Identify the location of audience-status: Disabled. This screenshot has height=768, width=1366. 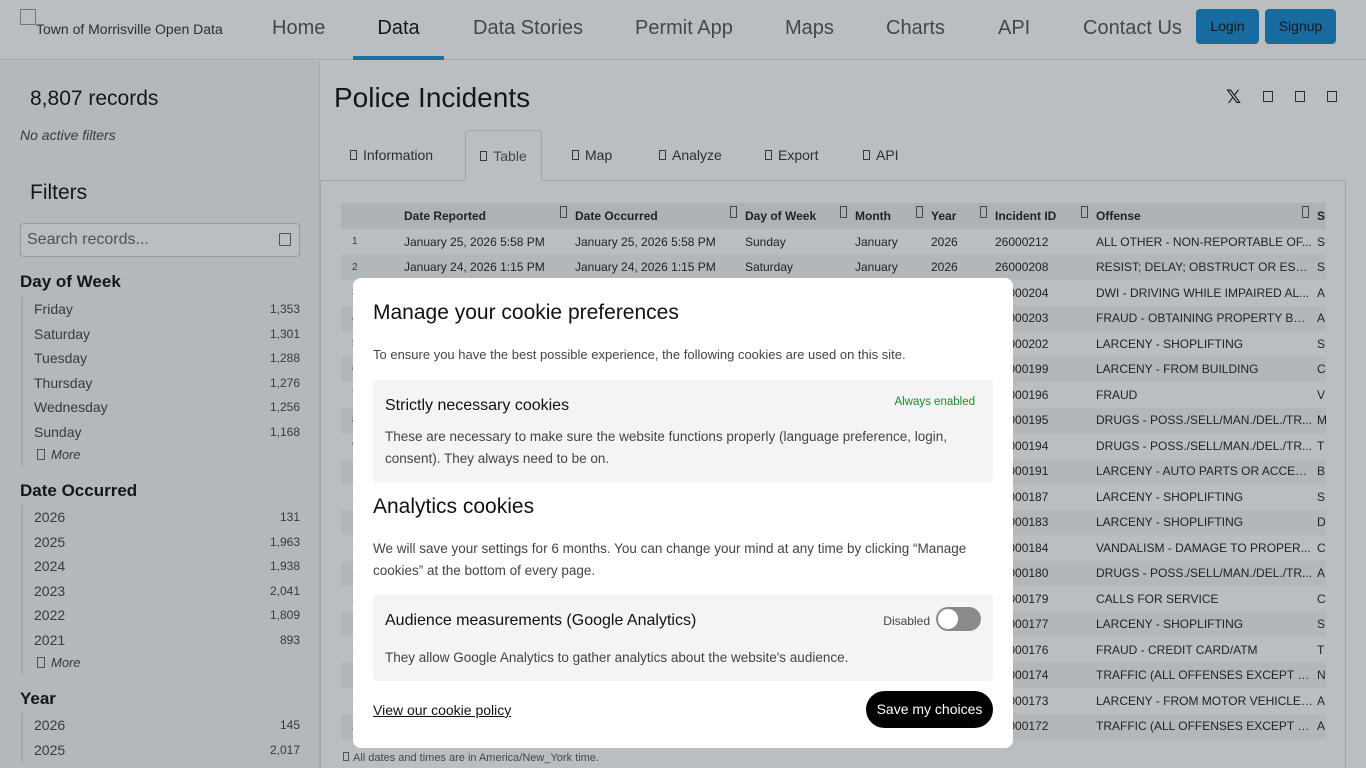
(906, 621).